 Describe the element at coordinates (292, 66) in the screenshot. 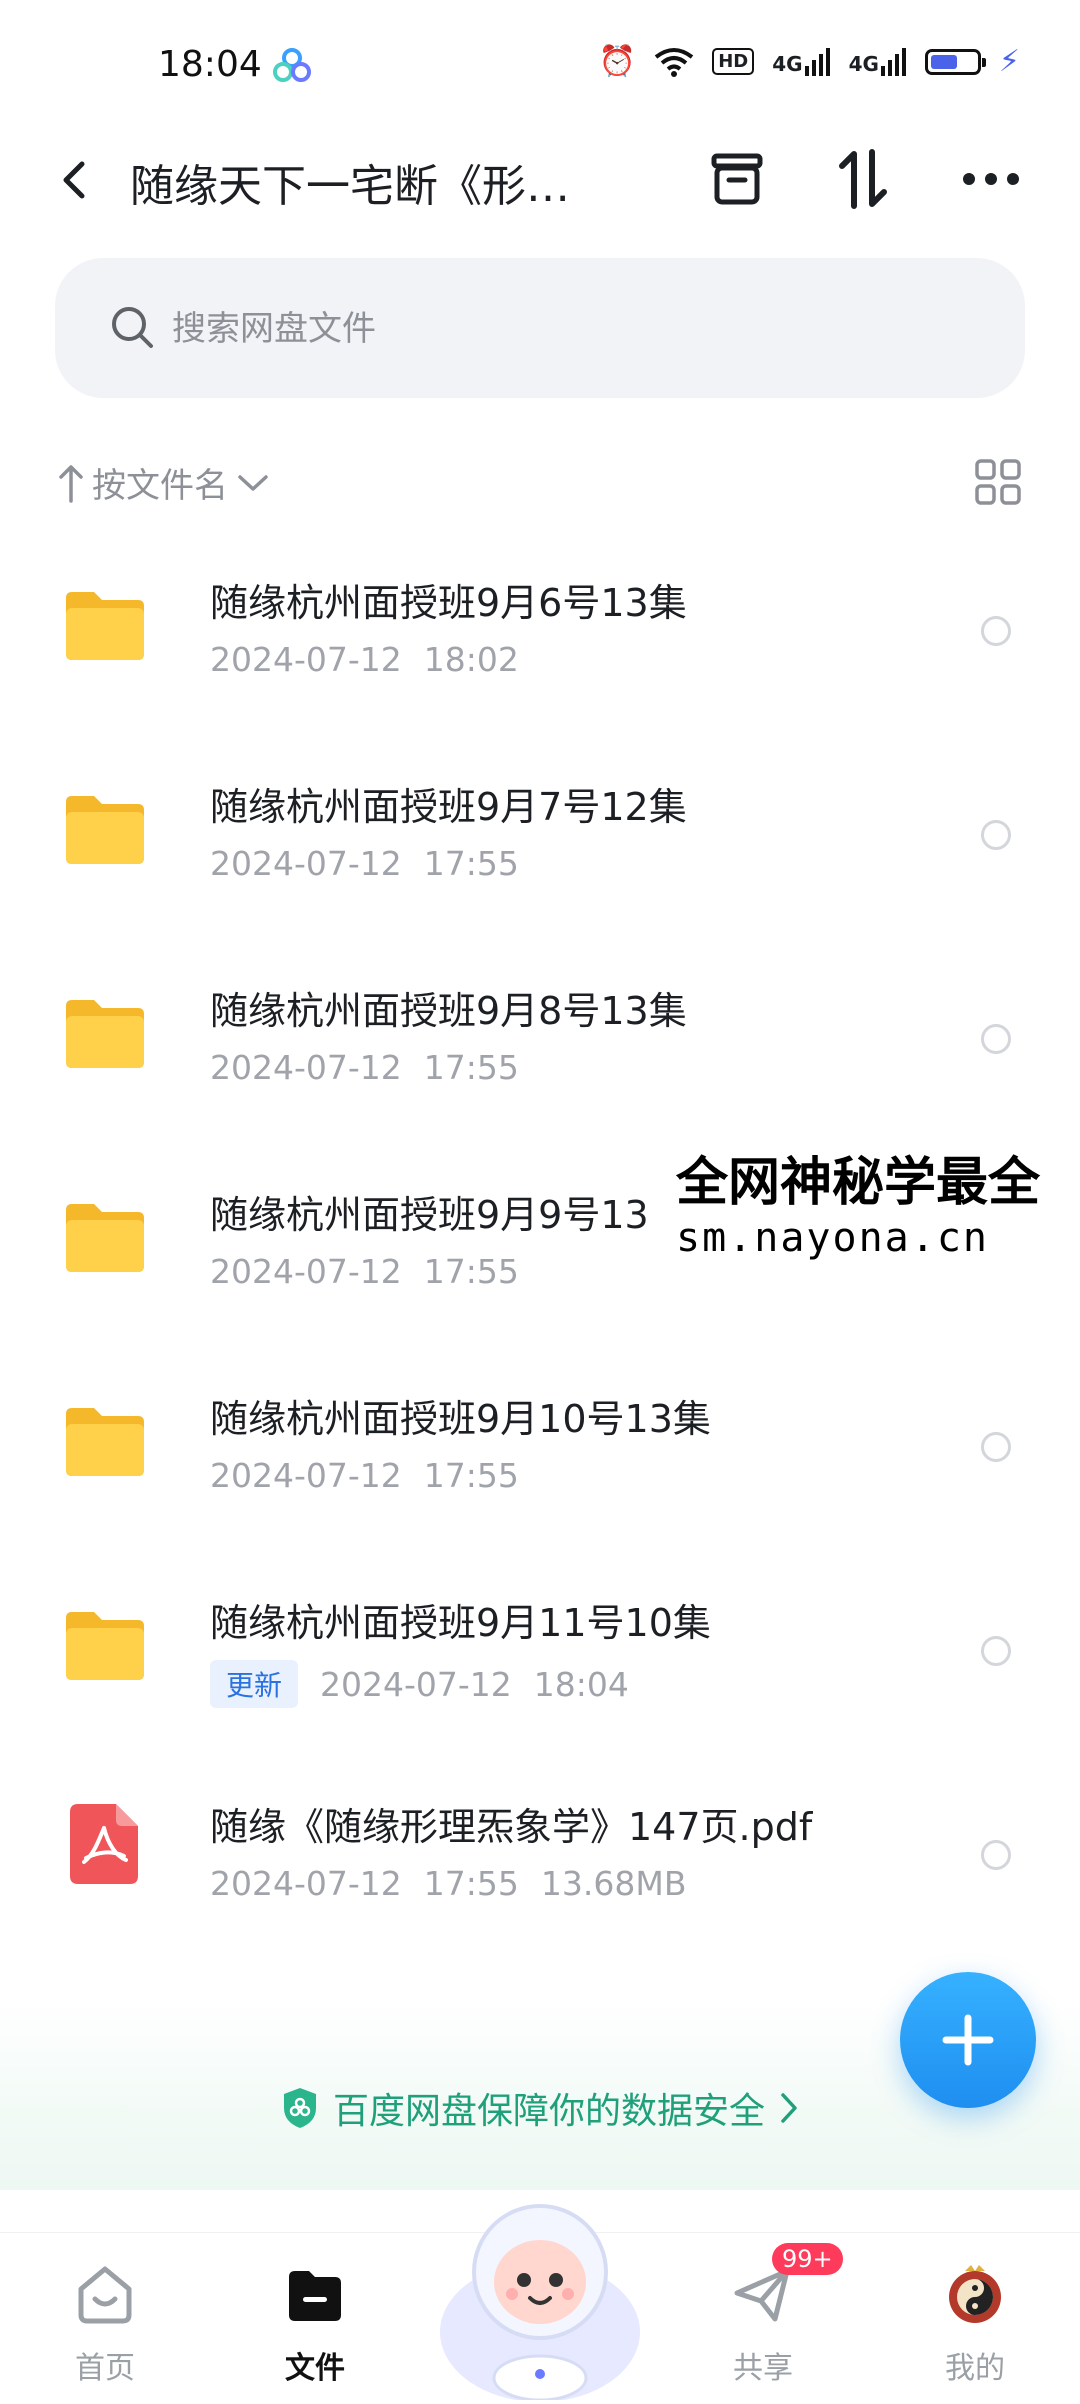

I see `baidu-cloud-icon` at that location.